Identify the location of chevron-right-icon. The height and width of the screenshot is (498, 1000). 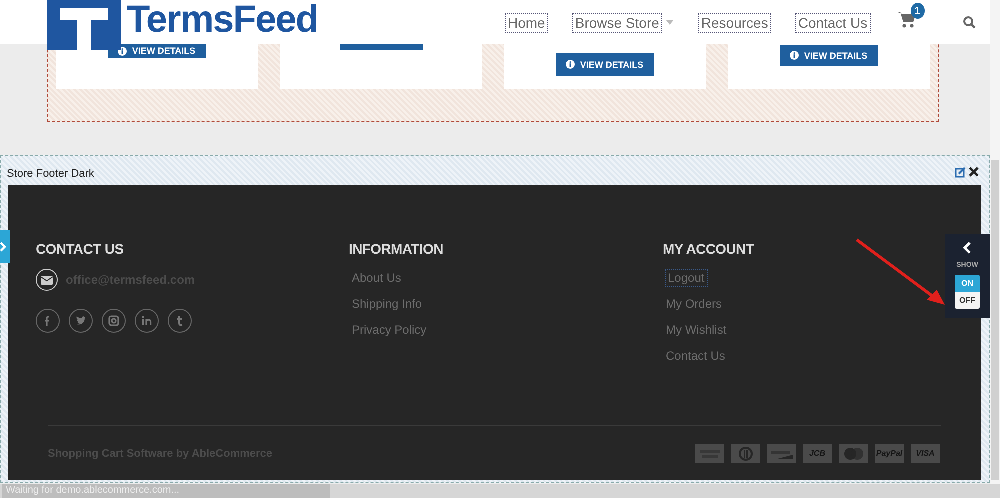
(3, 247).